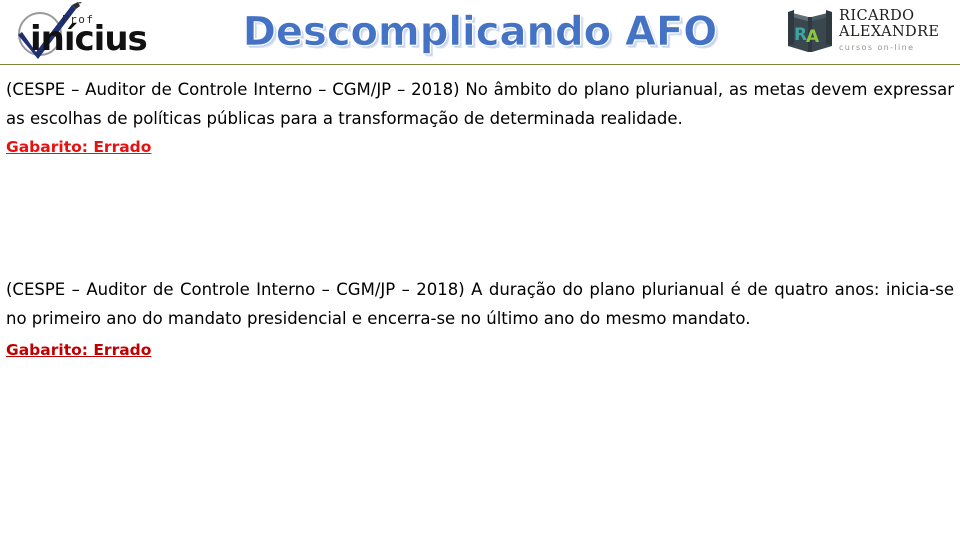 This screenshot has width=960, height=540. I want to click on brand-line-1: RICARDO, so click(877, 16).